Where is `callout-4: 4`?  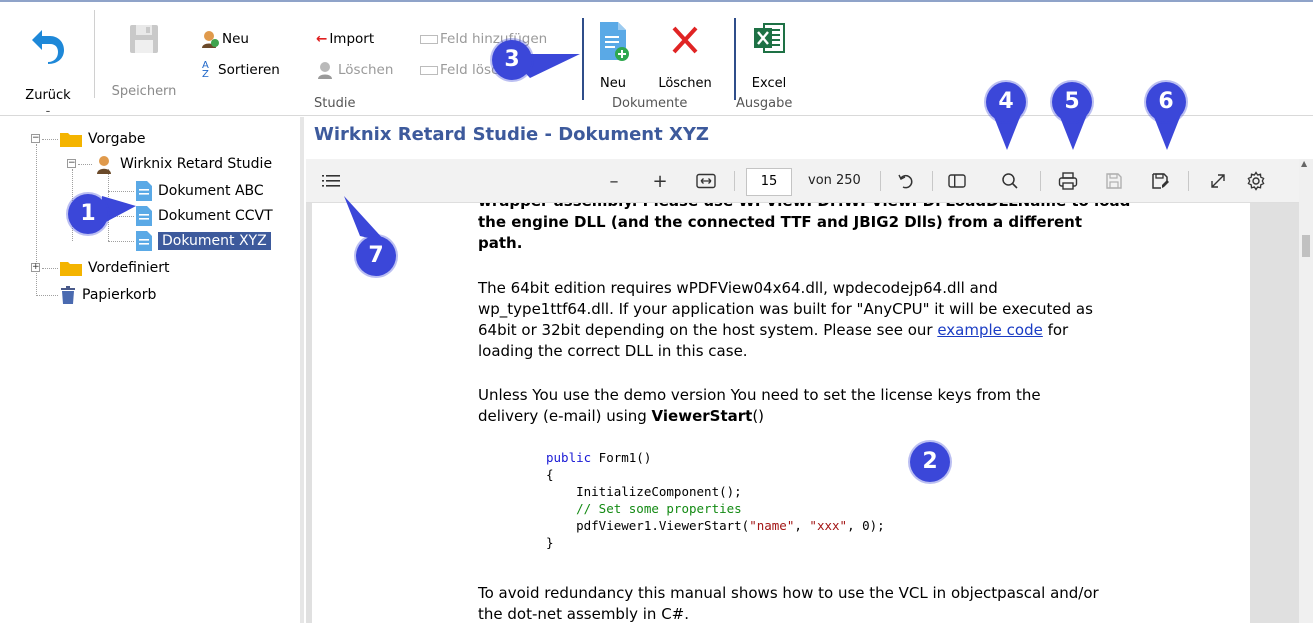
callout-4: 4 is located at coordinates (1006, 102).